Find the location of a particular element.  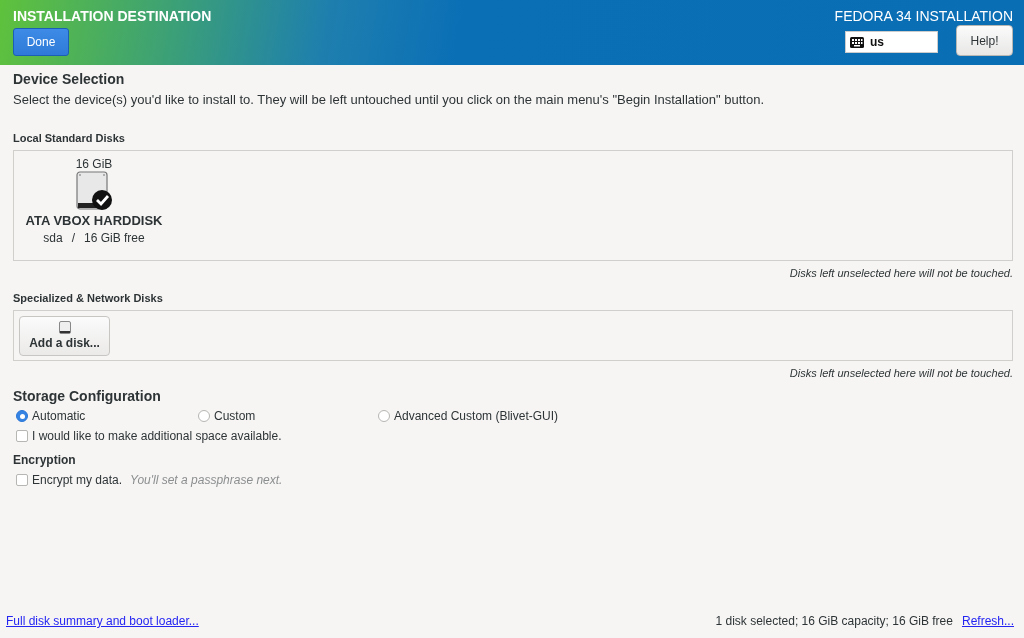

description-text: Select the device(s) you'd like to install to. They will be left untouched until you click on the main menu's "Begin Installation" button. is located at coordinates (389, 99).